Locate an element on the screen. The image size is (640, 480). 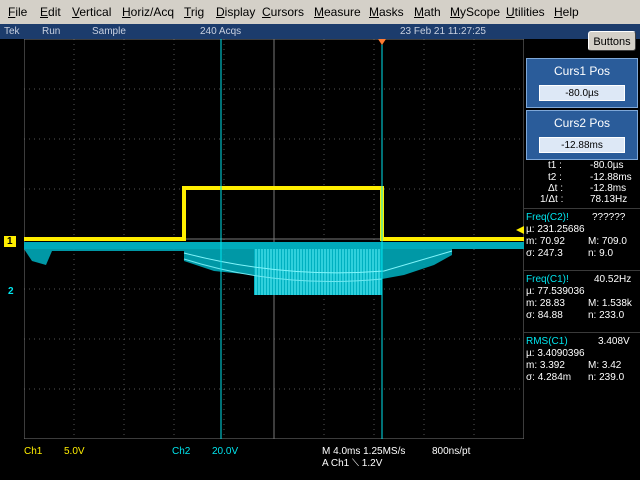
cursor2-position-label: Curs2 Pos is located at coordinates (582, 123).